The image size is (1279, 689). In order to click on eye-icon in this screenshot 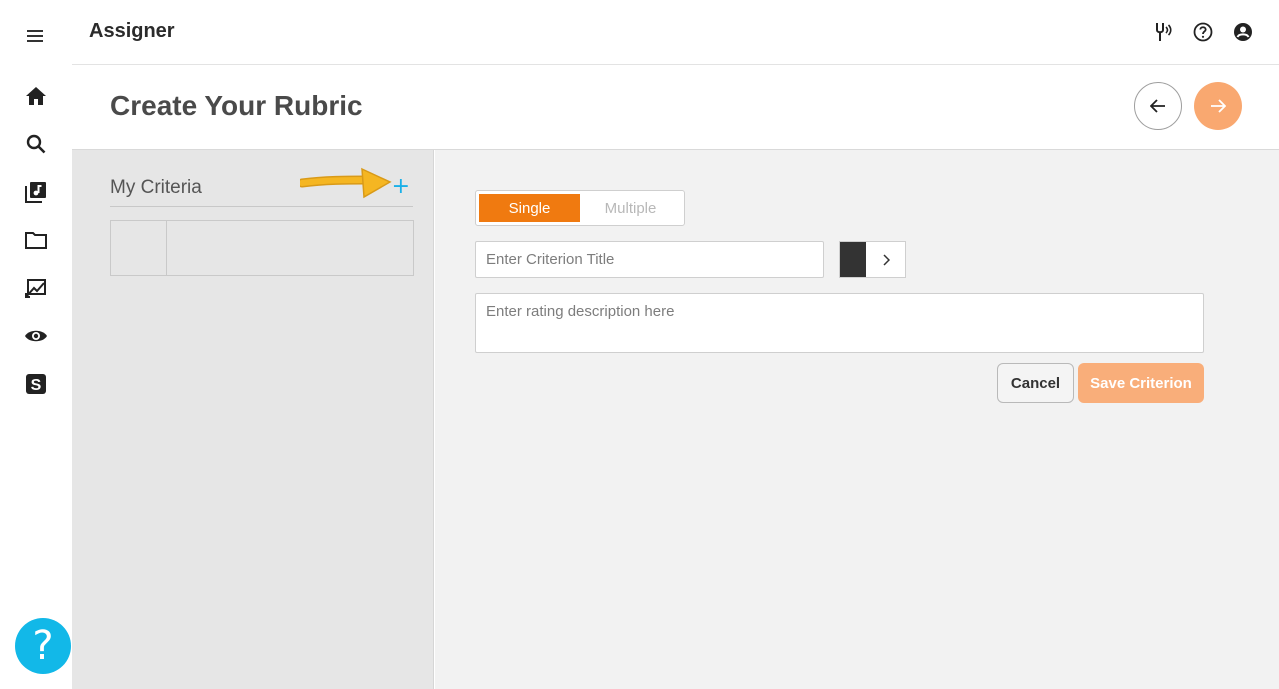, I will do `click(36, 336)`.